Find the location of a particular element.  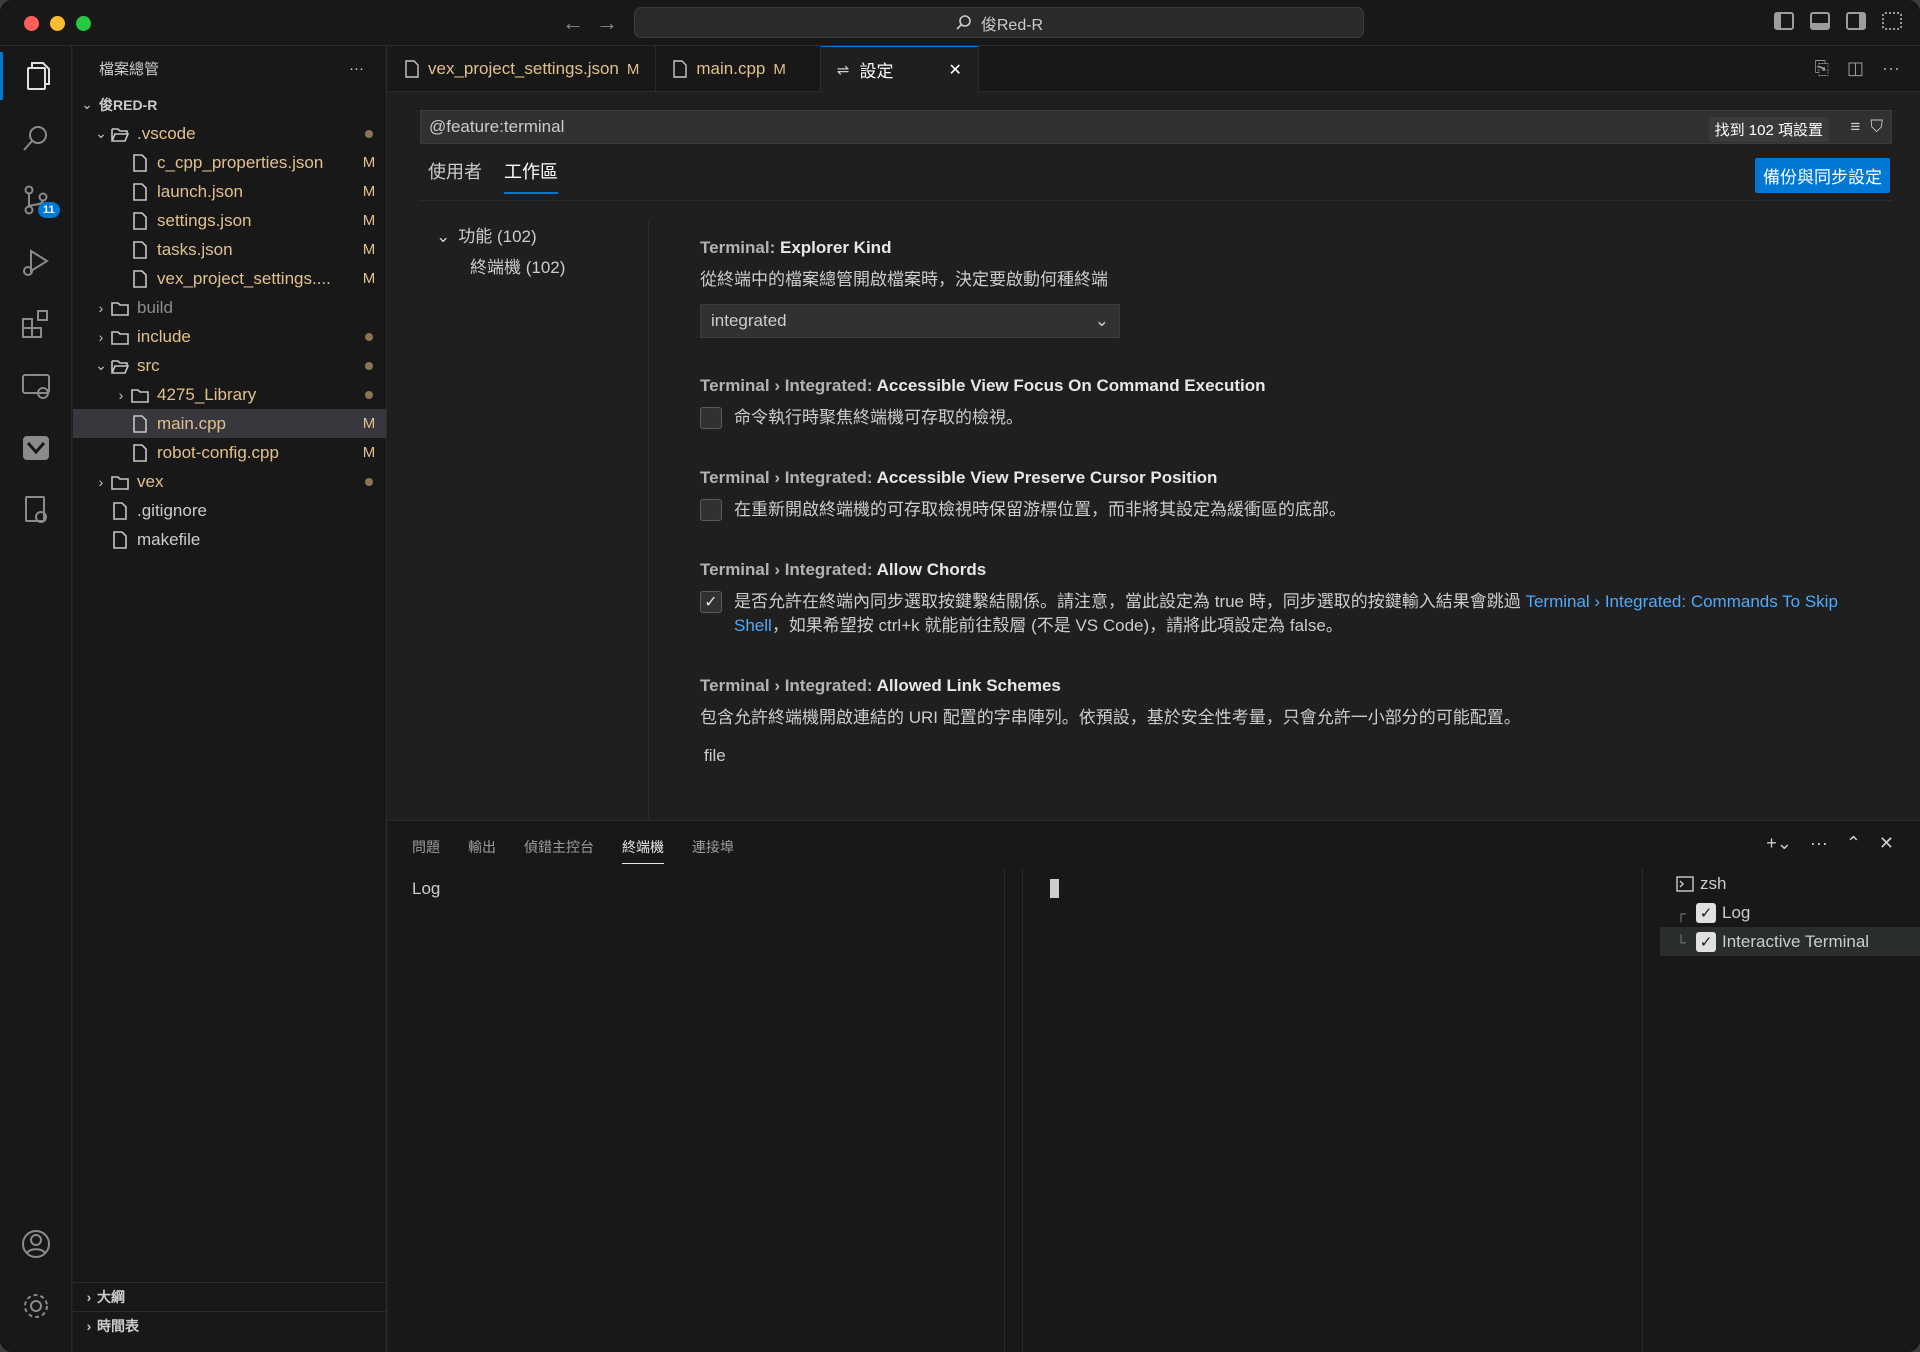

vex-icon is located at coordinates (36, 448).